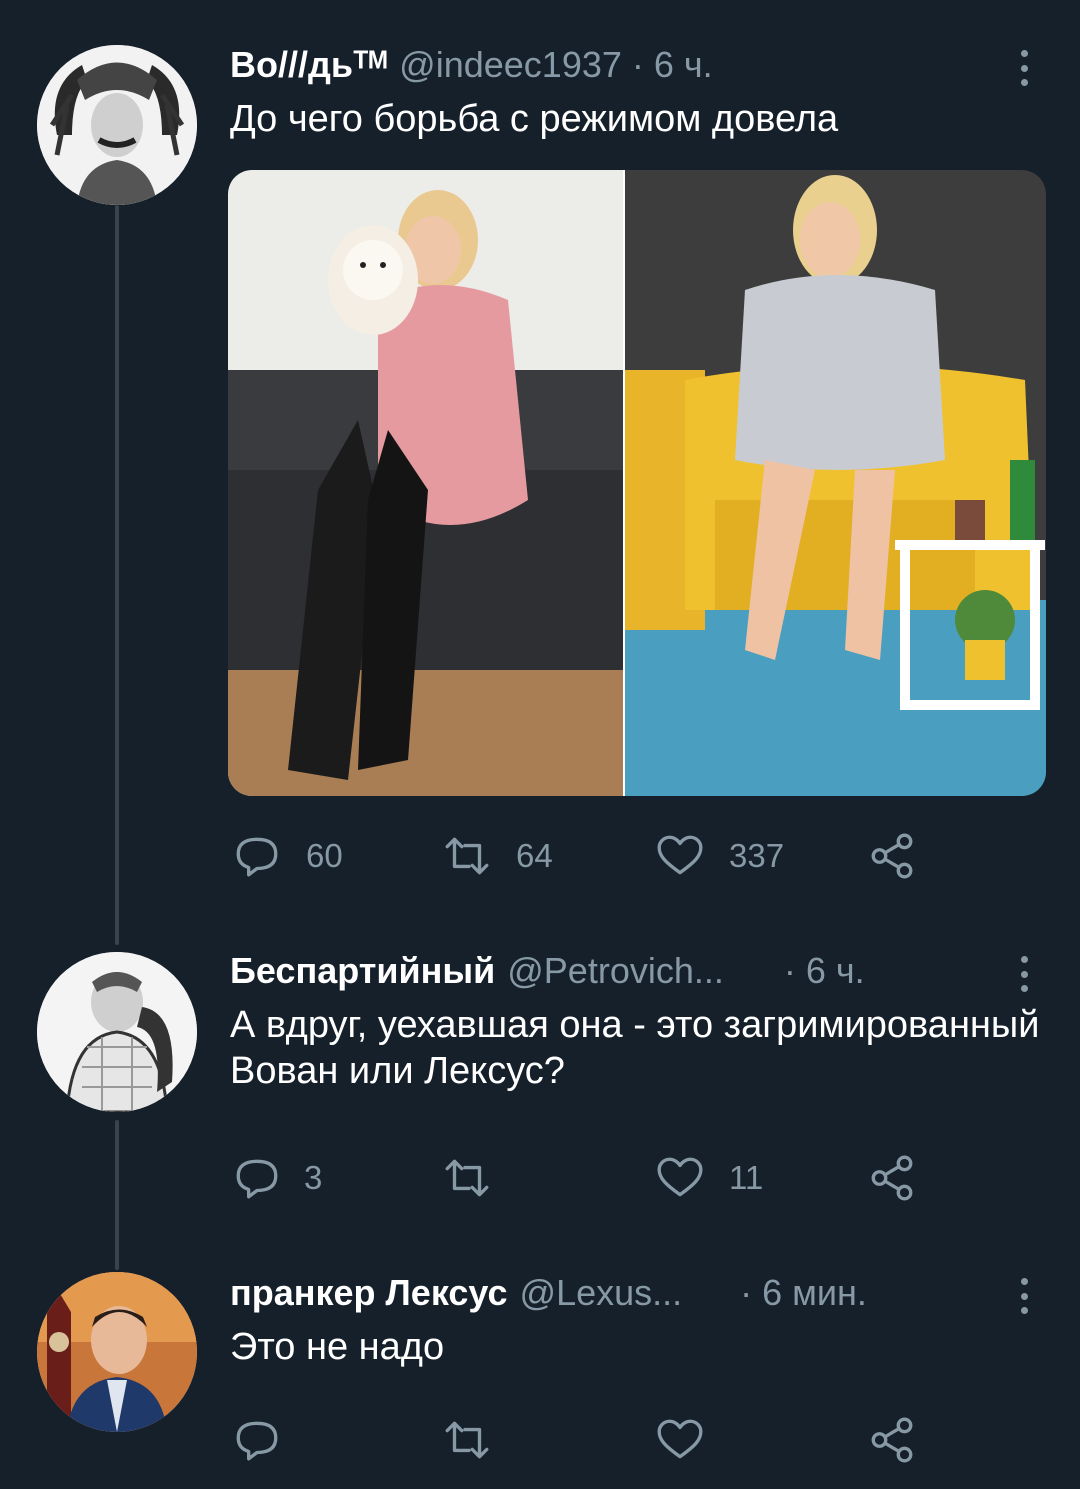 The height and width of the screenshot is (1489, 1080). Describe the element at coordinates (719, 856) in the screenshot. I see `like-button: 337` at that location.